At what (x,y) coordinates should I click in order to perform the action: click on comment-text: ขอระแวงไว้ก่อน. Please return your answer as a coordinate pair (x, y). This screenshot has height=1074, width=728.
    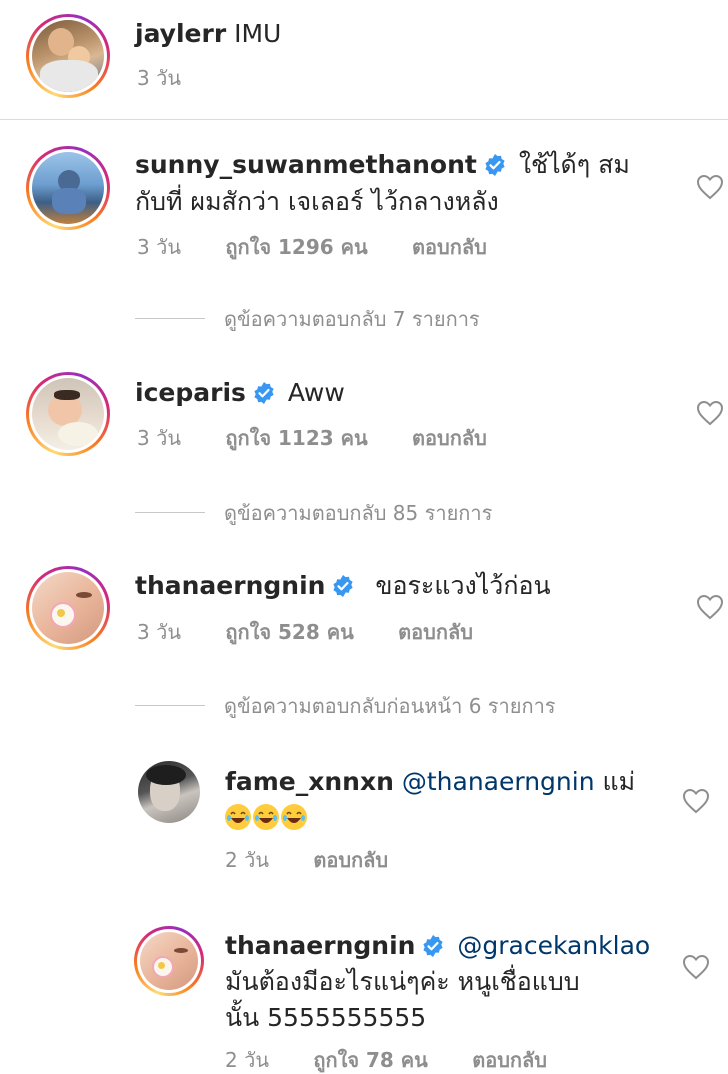
    Looking at the image, I should click on (463, 585).